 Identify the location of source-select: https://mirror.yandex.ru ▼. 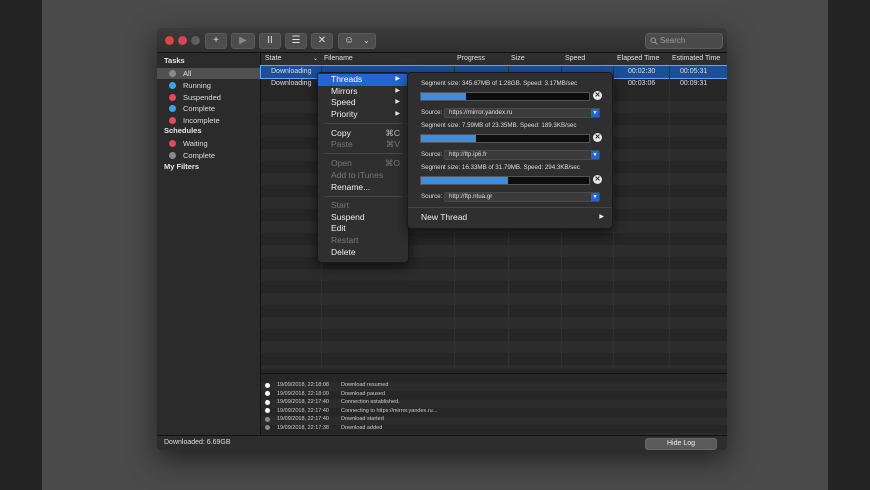
(522, 113).